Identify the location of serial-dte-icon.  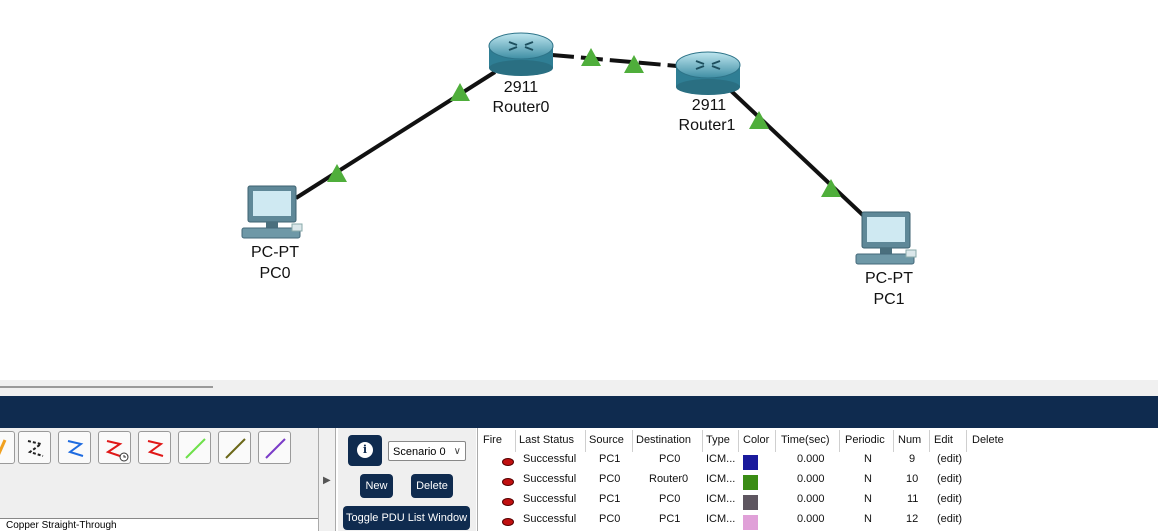
(154, 447).